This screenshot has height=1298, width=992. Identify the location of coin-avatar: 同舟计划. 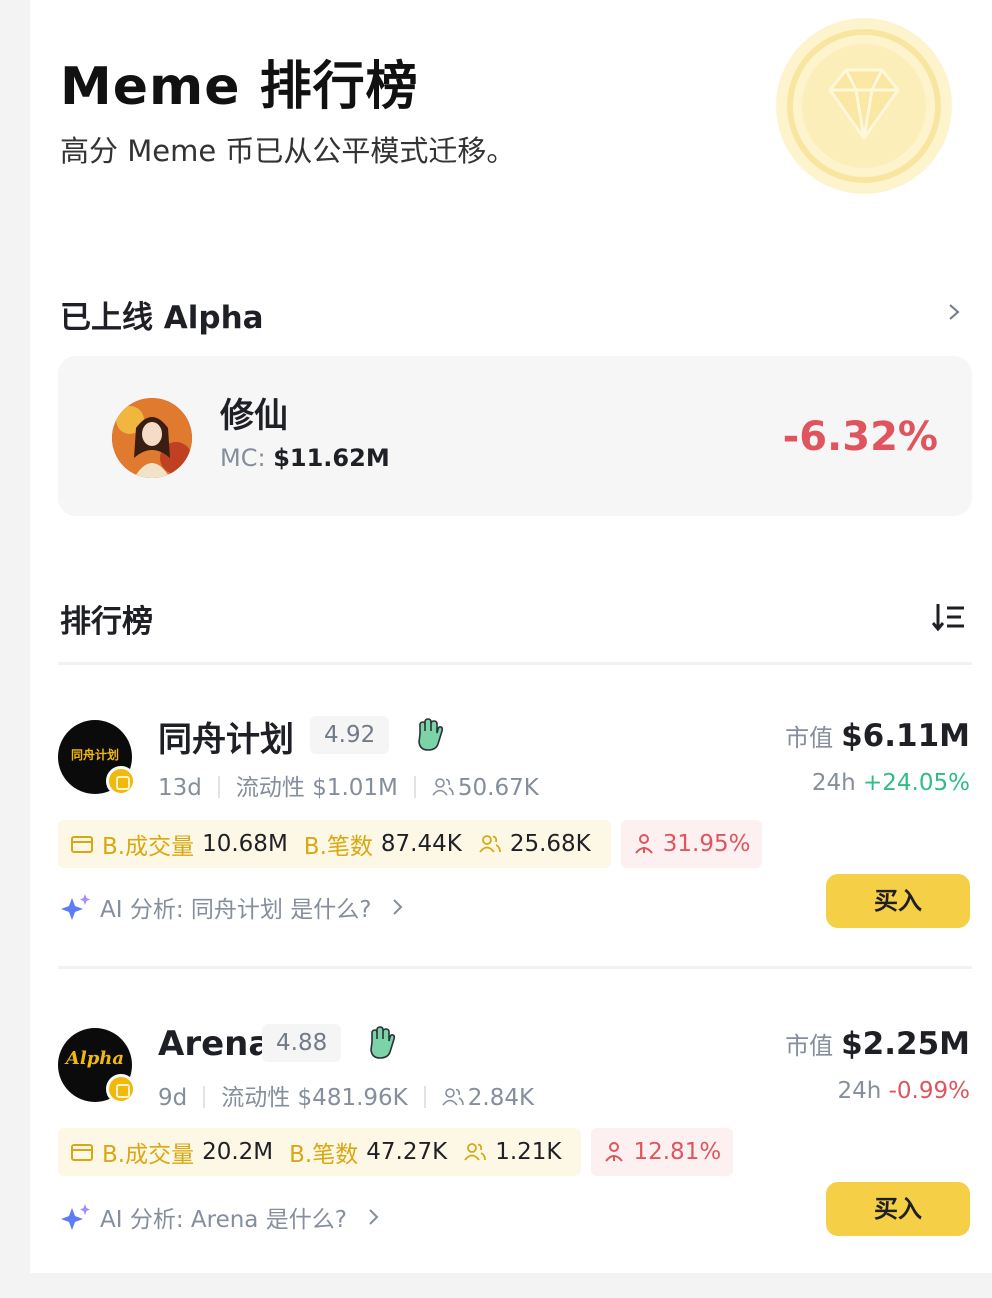
(97, 758).